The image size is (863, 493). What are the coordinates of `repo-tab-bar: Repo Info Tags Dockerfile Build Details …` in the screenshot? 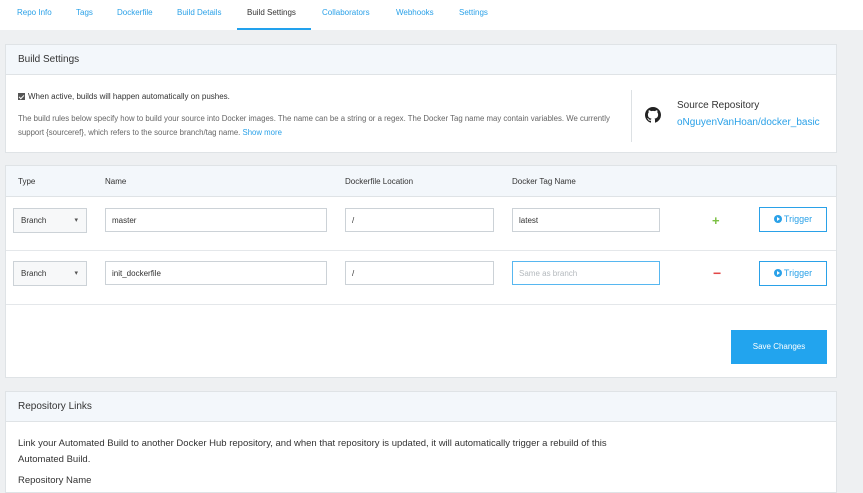 It's located at (431, 15).